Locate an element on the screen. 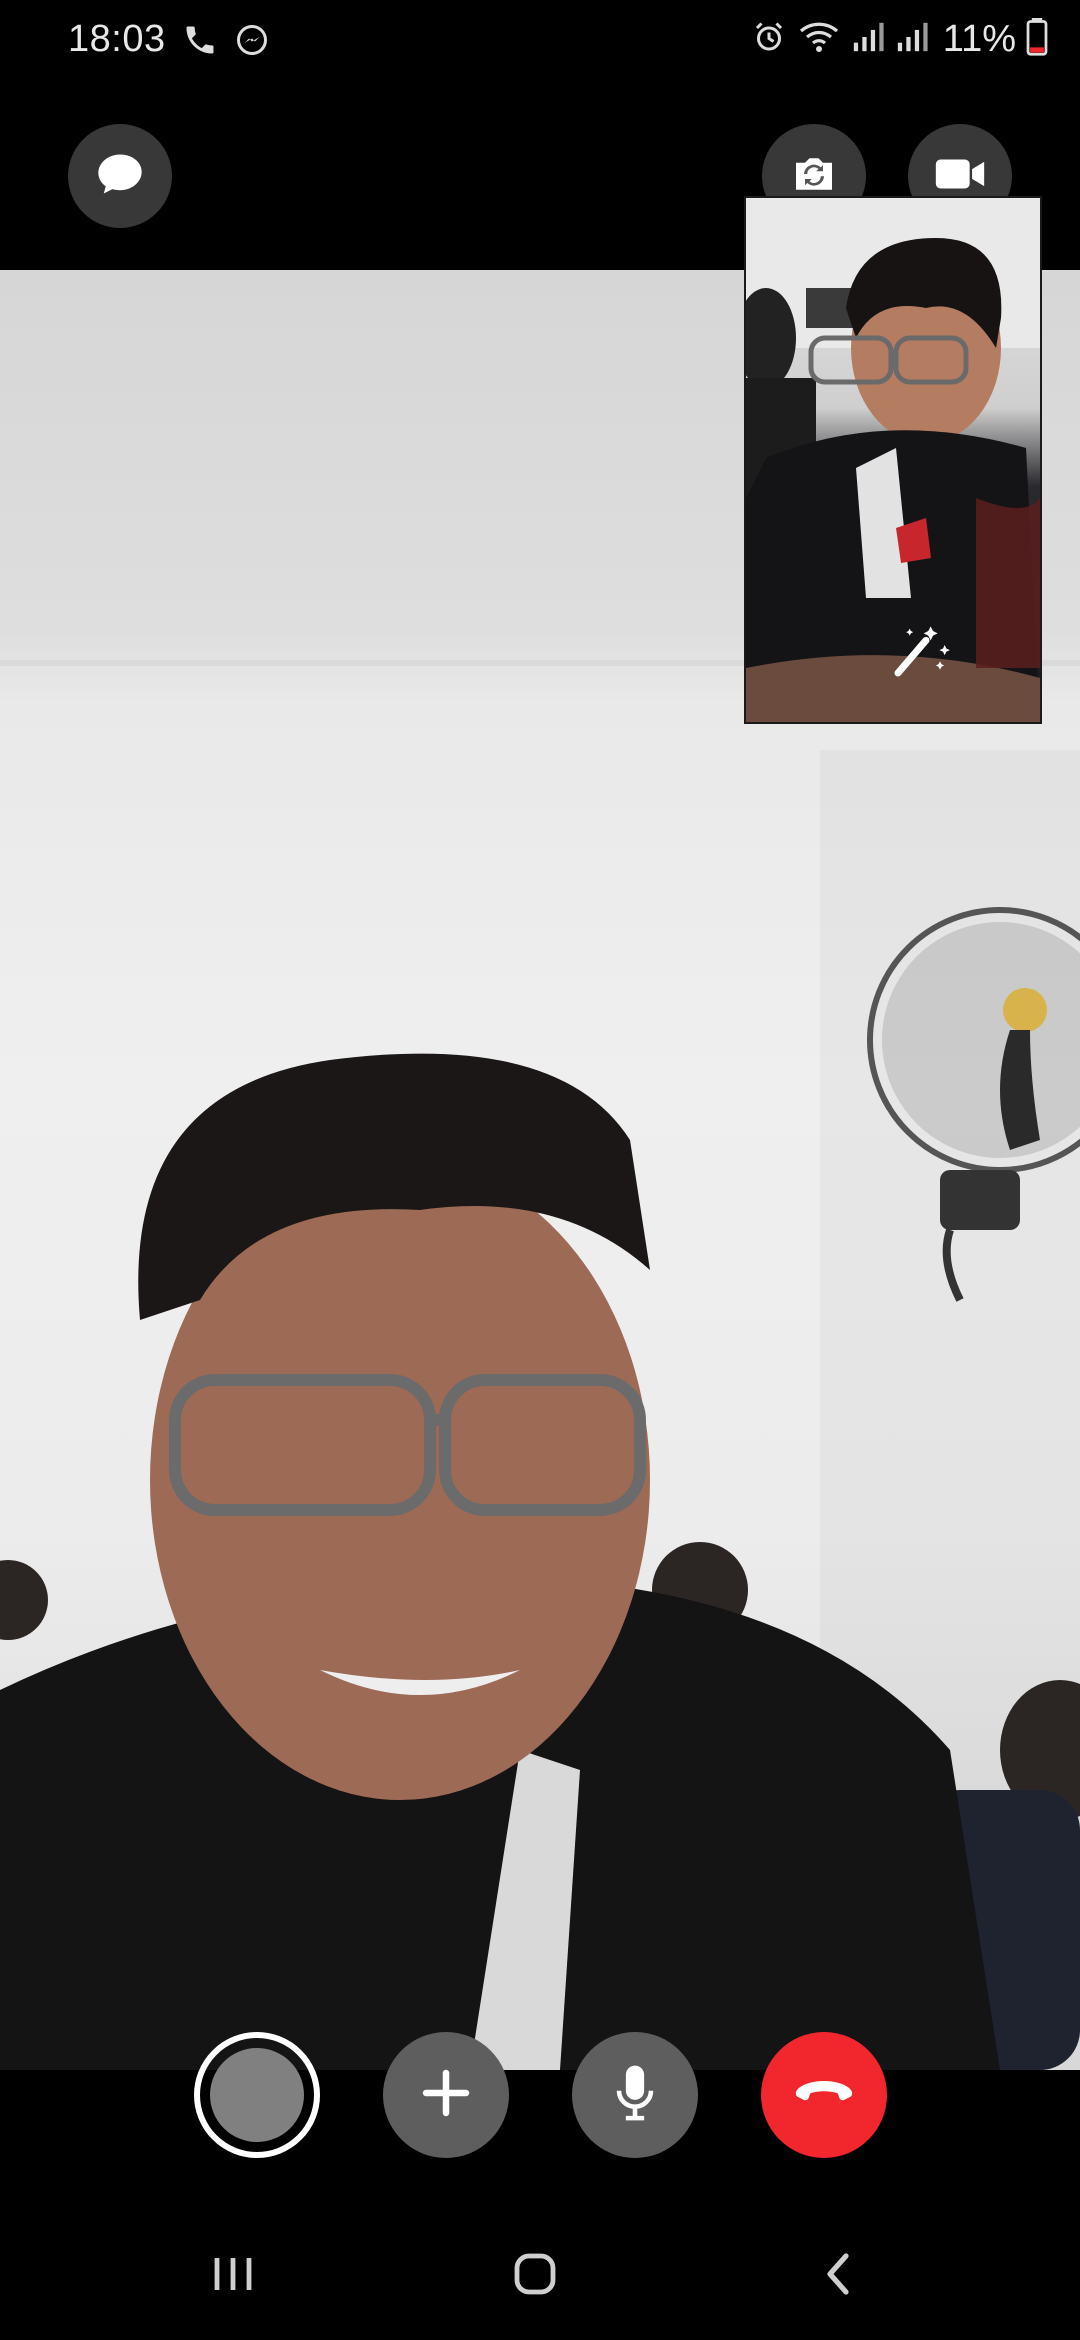 The width and height of the screenshot is (1080, 2340). chat-bubble-icon is located at coordinates (120, 176).